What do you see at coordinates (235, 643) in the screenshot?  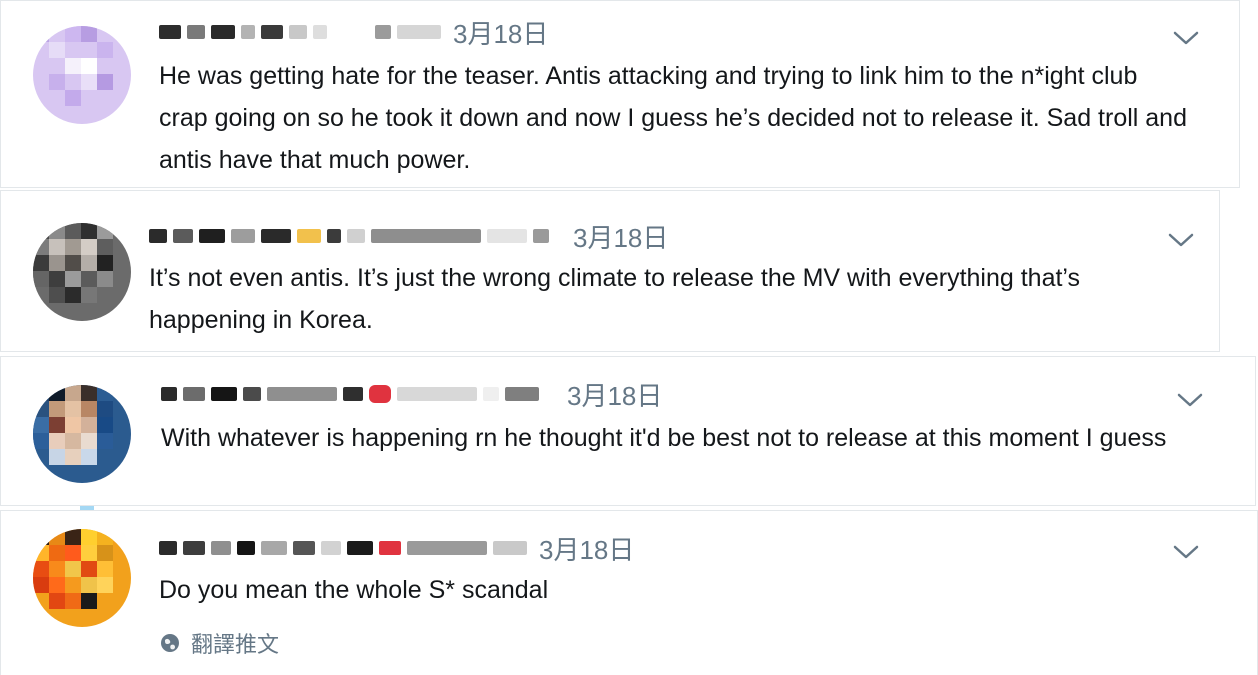 I see `translate-label: 翻譯推文` at bounding box center [235, 643].